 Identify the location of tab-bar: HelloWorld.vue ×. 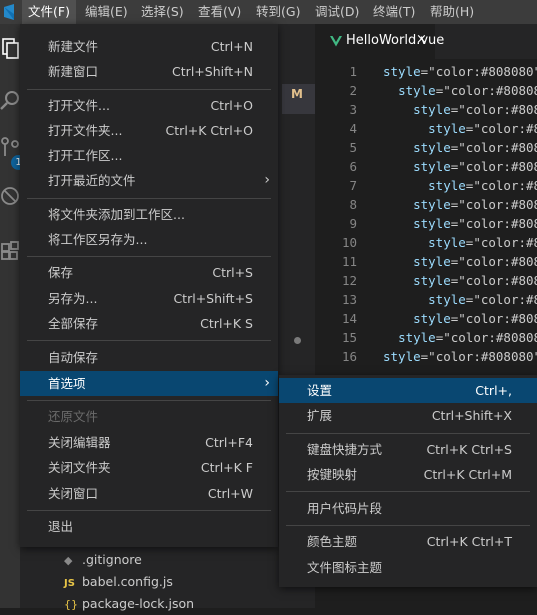
(426, 41).